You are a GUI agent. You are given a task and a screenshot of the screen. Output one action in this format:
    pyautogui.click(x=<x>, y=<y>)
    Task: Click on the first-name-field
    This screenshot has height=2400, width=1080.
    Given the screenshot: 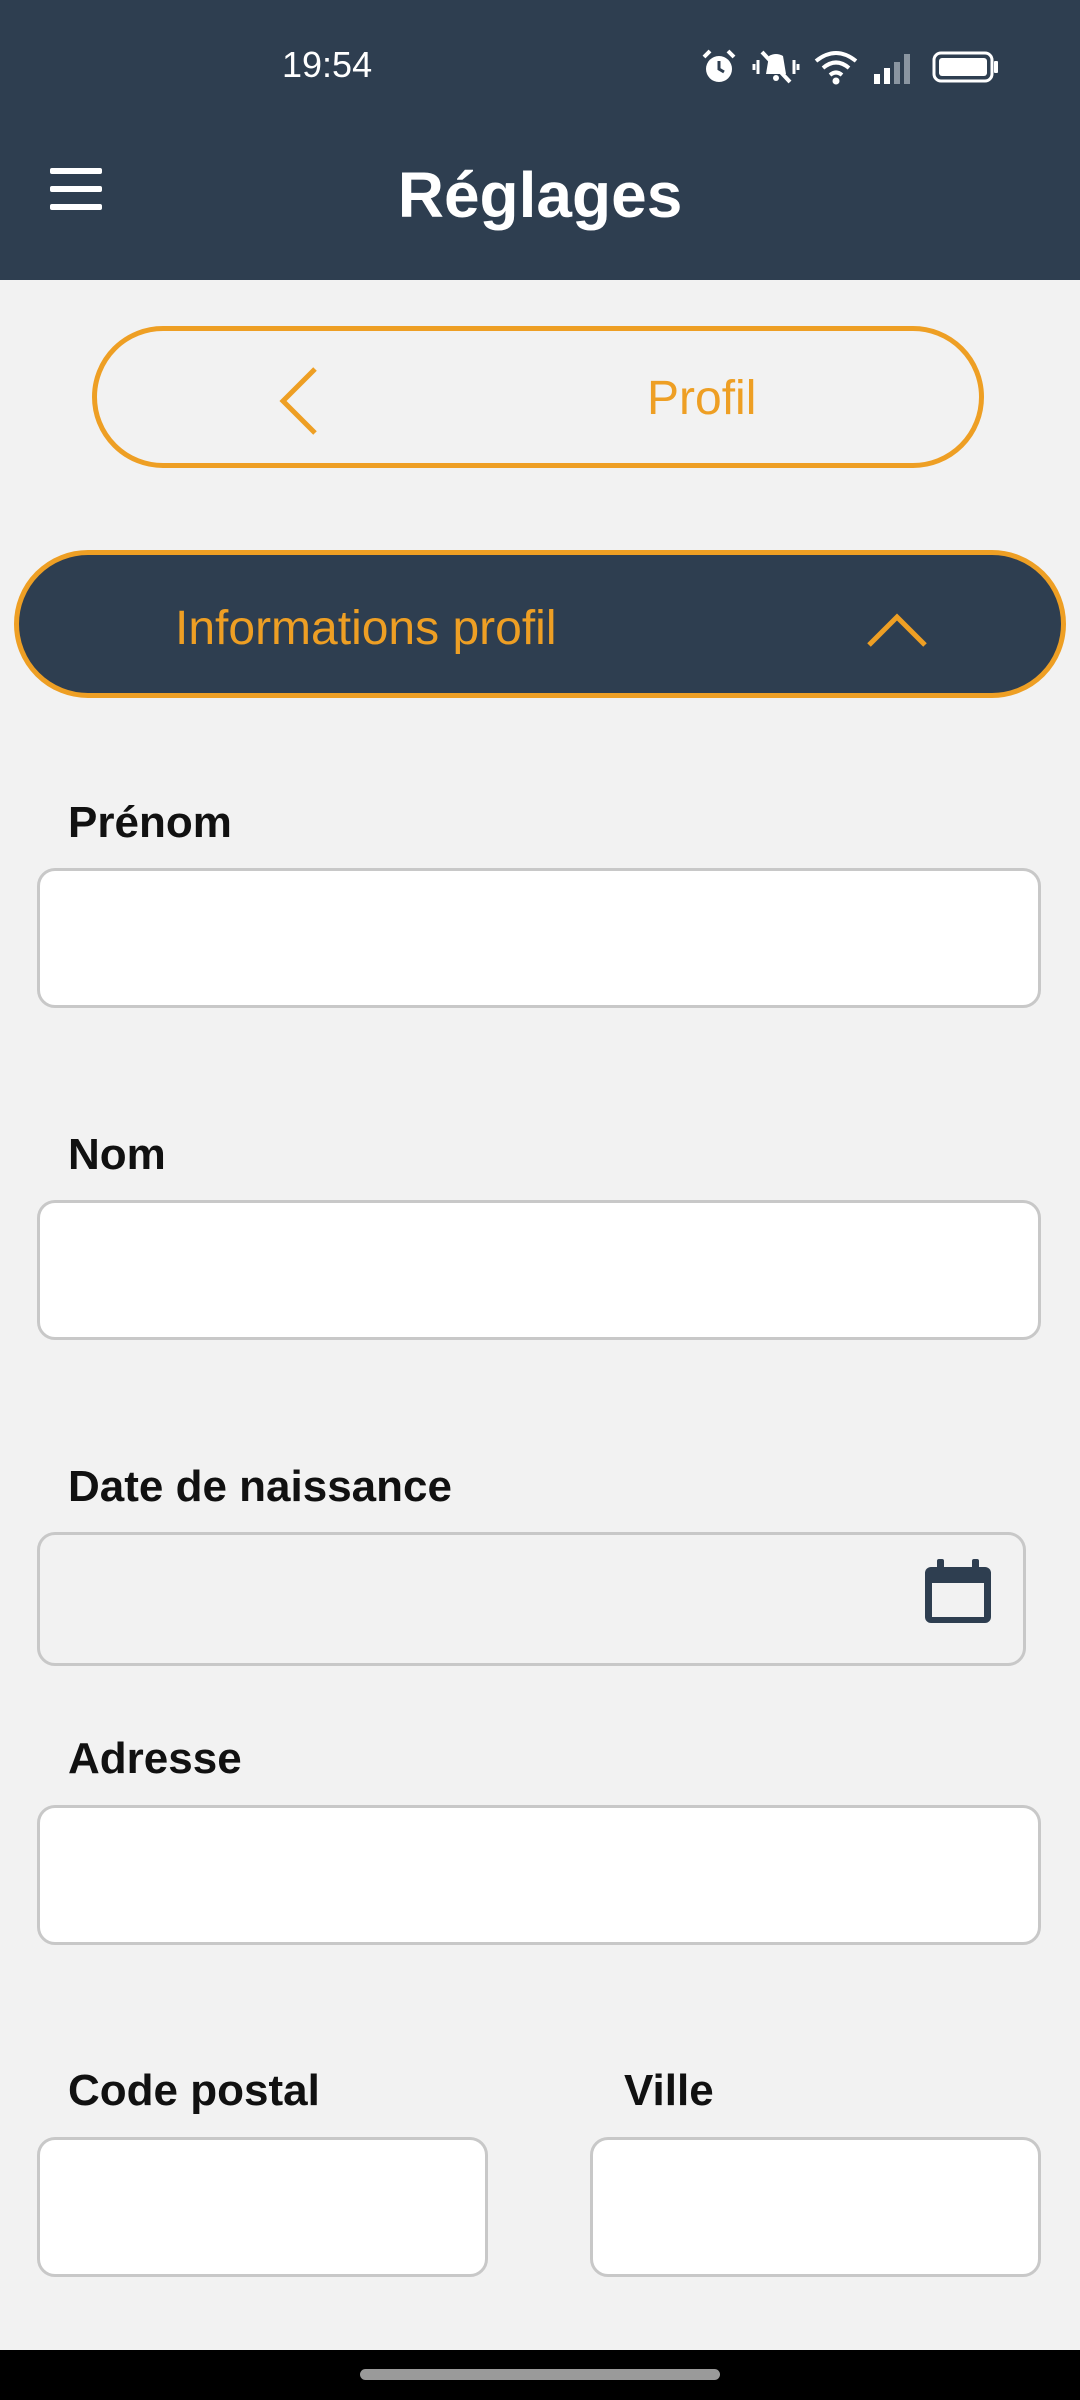 What is the action you would take?
    pyautogui.click(x=539, y=938)
    